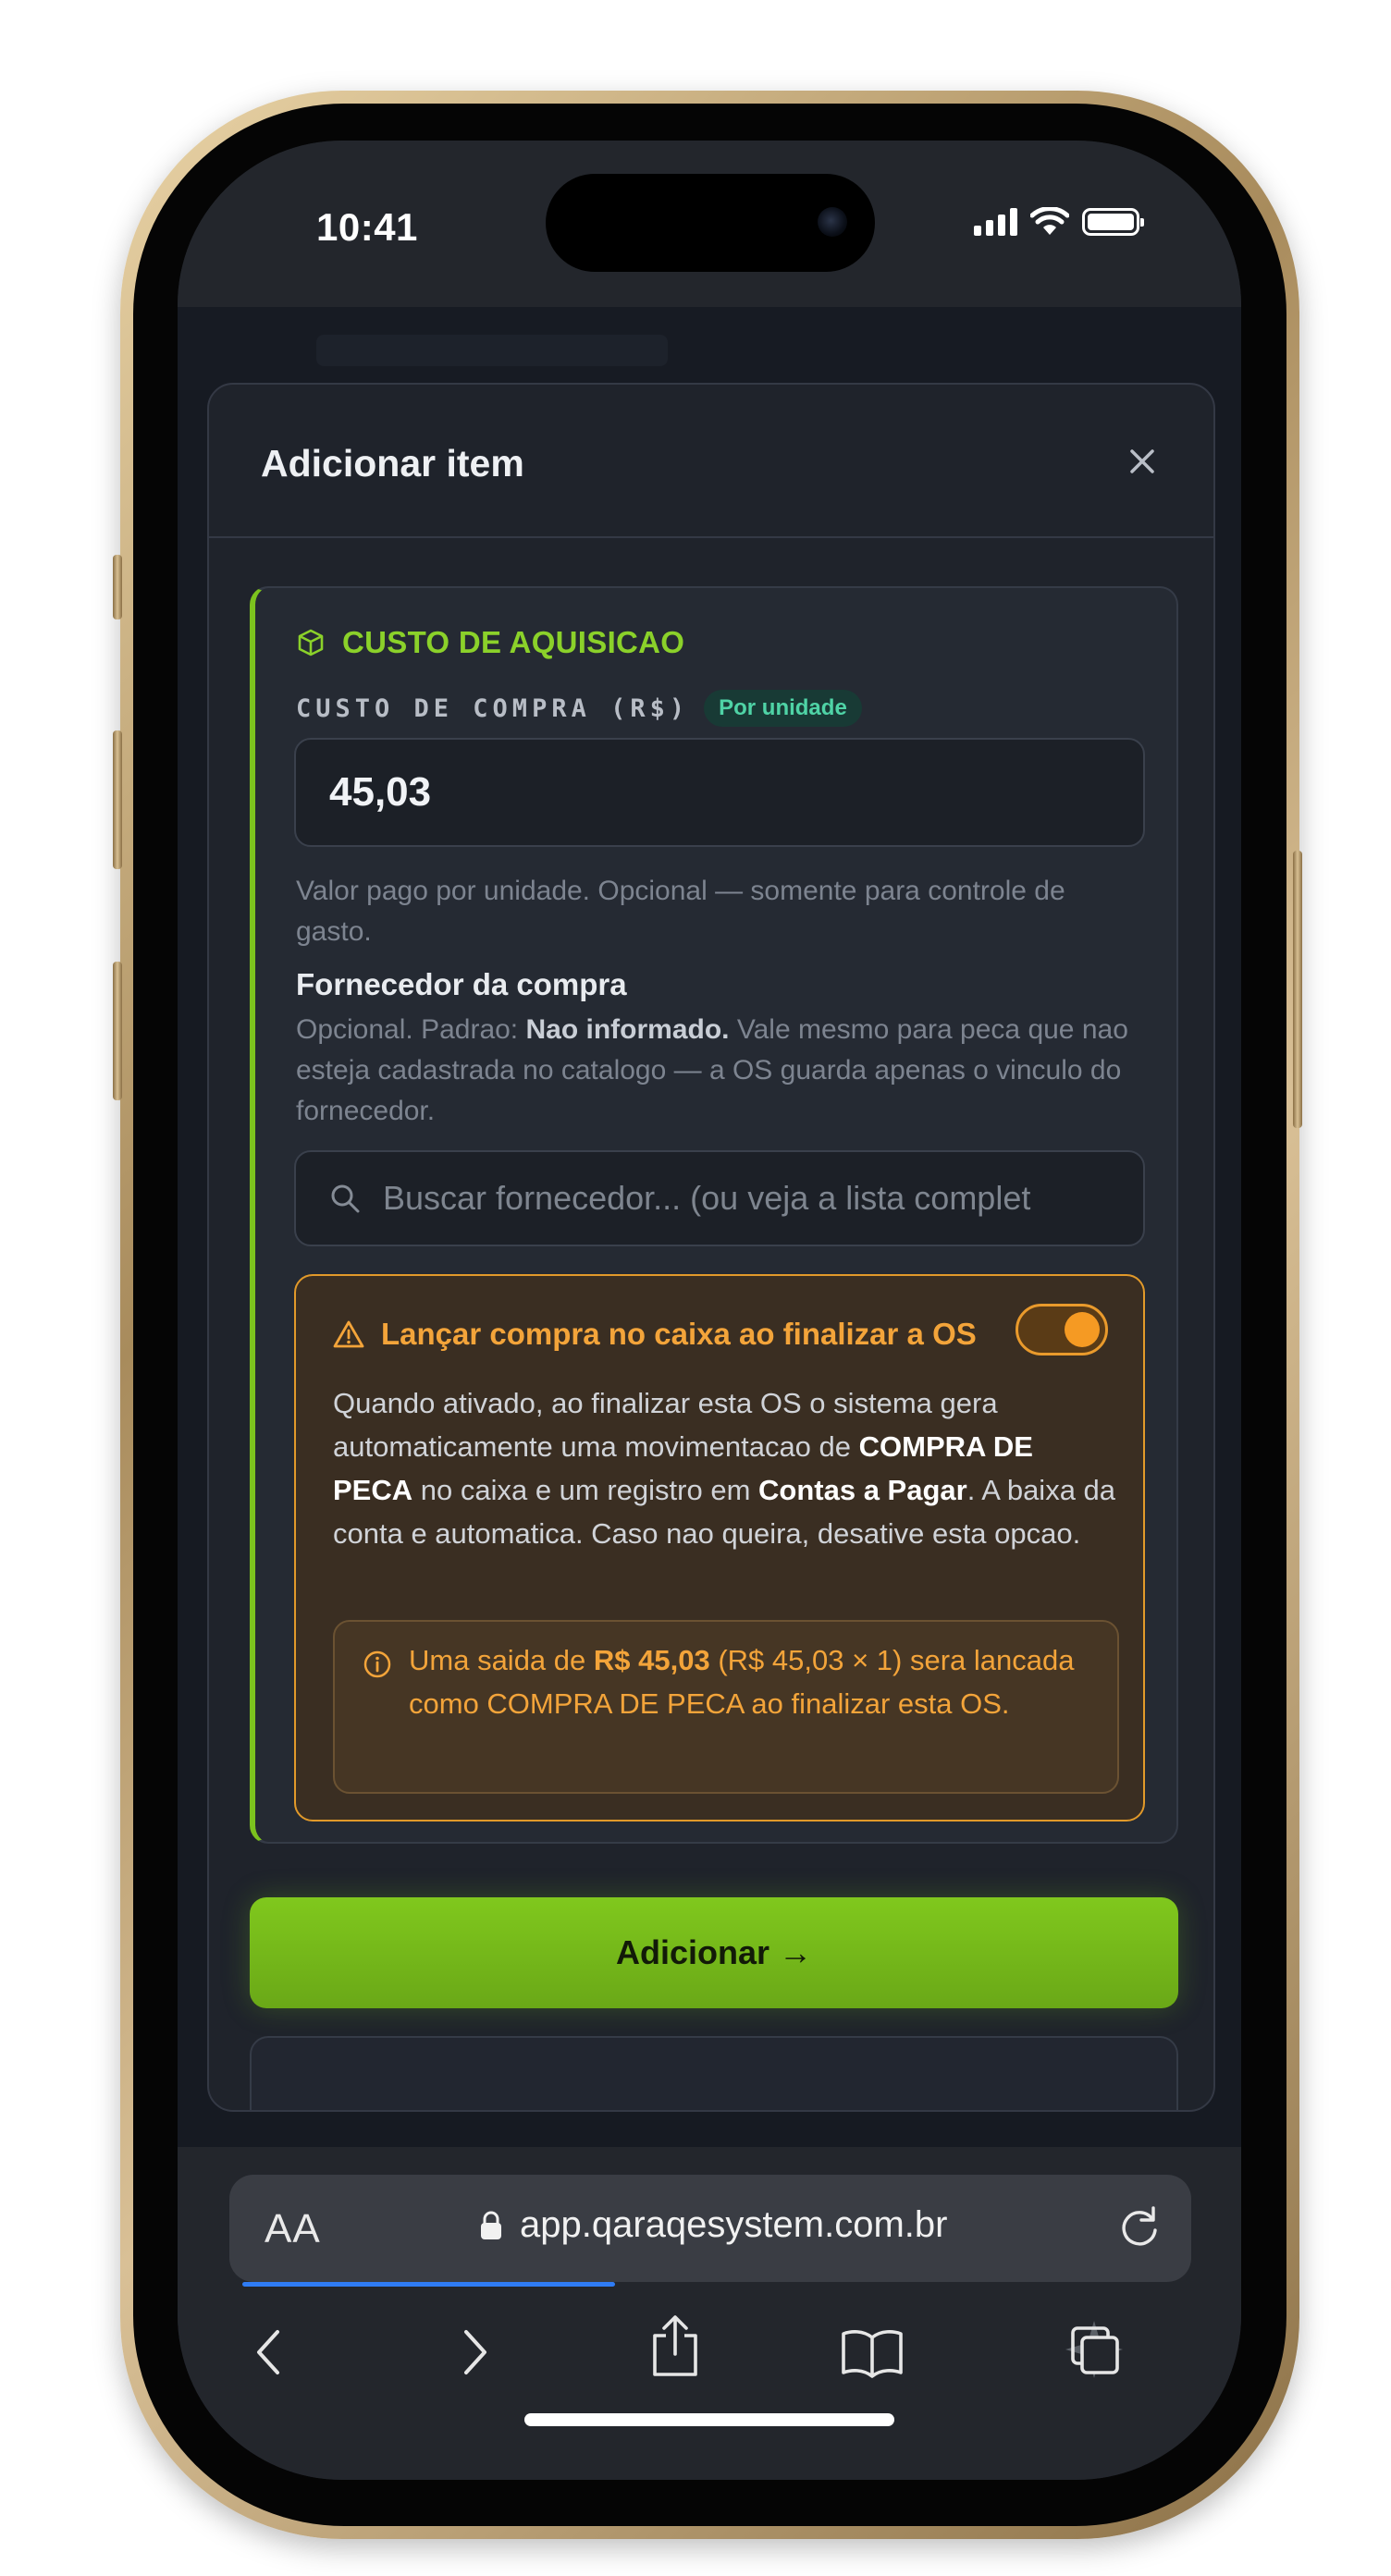 The width and height of the screenshot is (1391, 2576). What do you see at coordinates (872, 2353) in the screenshot?
I see `book-icon` at bounding box center [872, 2353].